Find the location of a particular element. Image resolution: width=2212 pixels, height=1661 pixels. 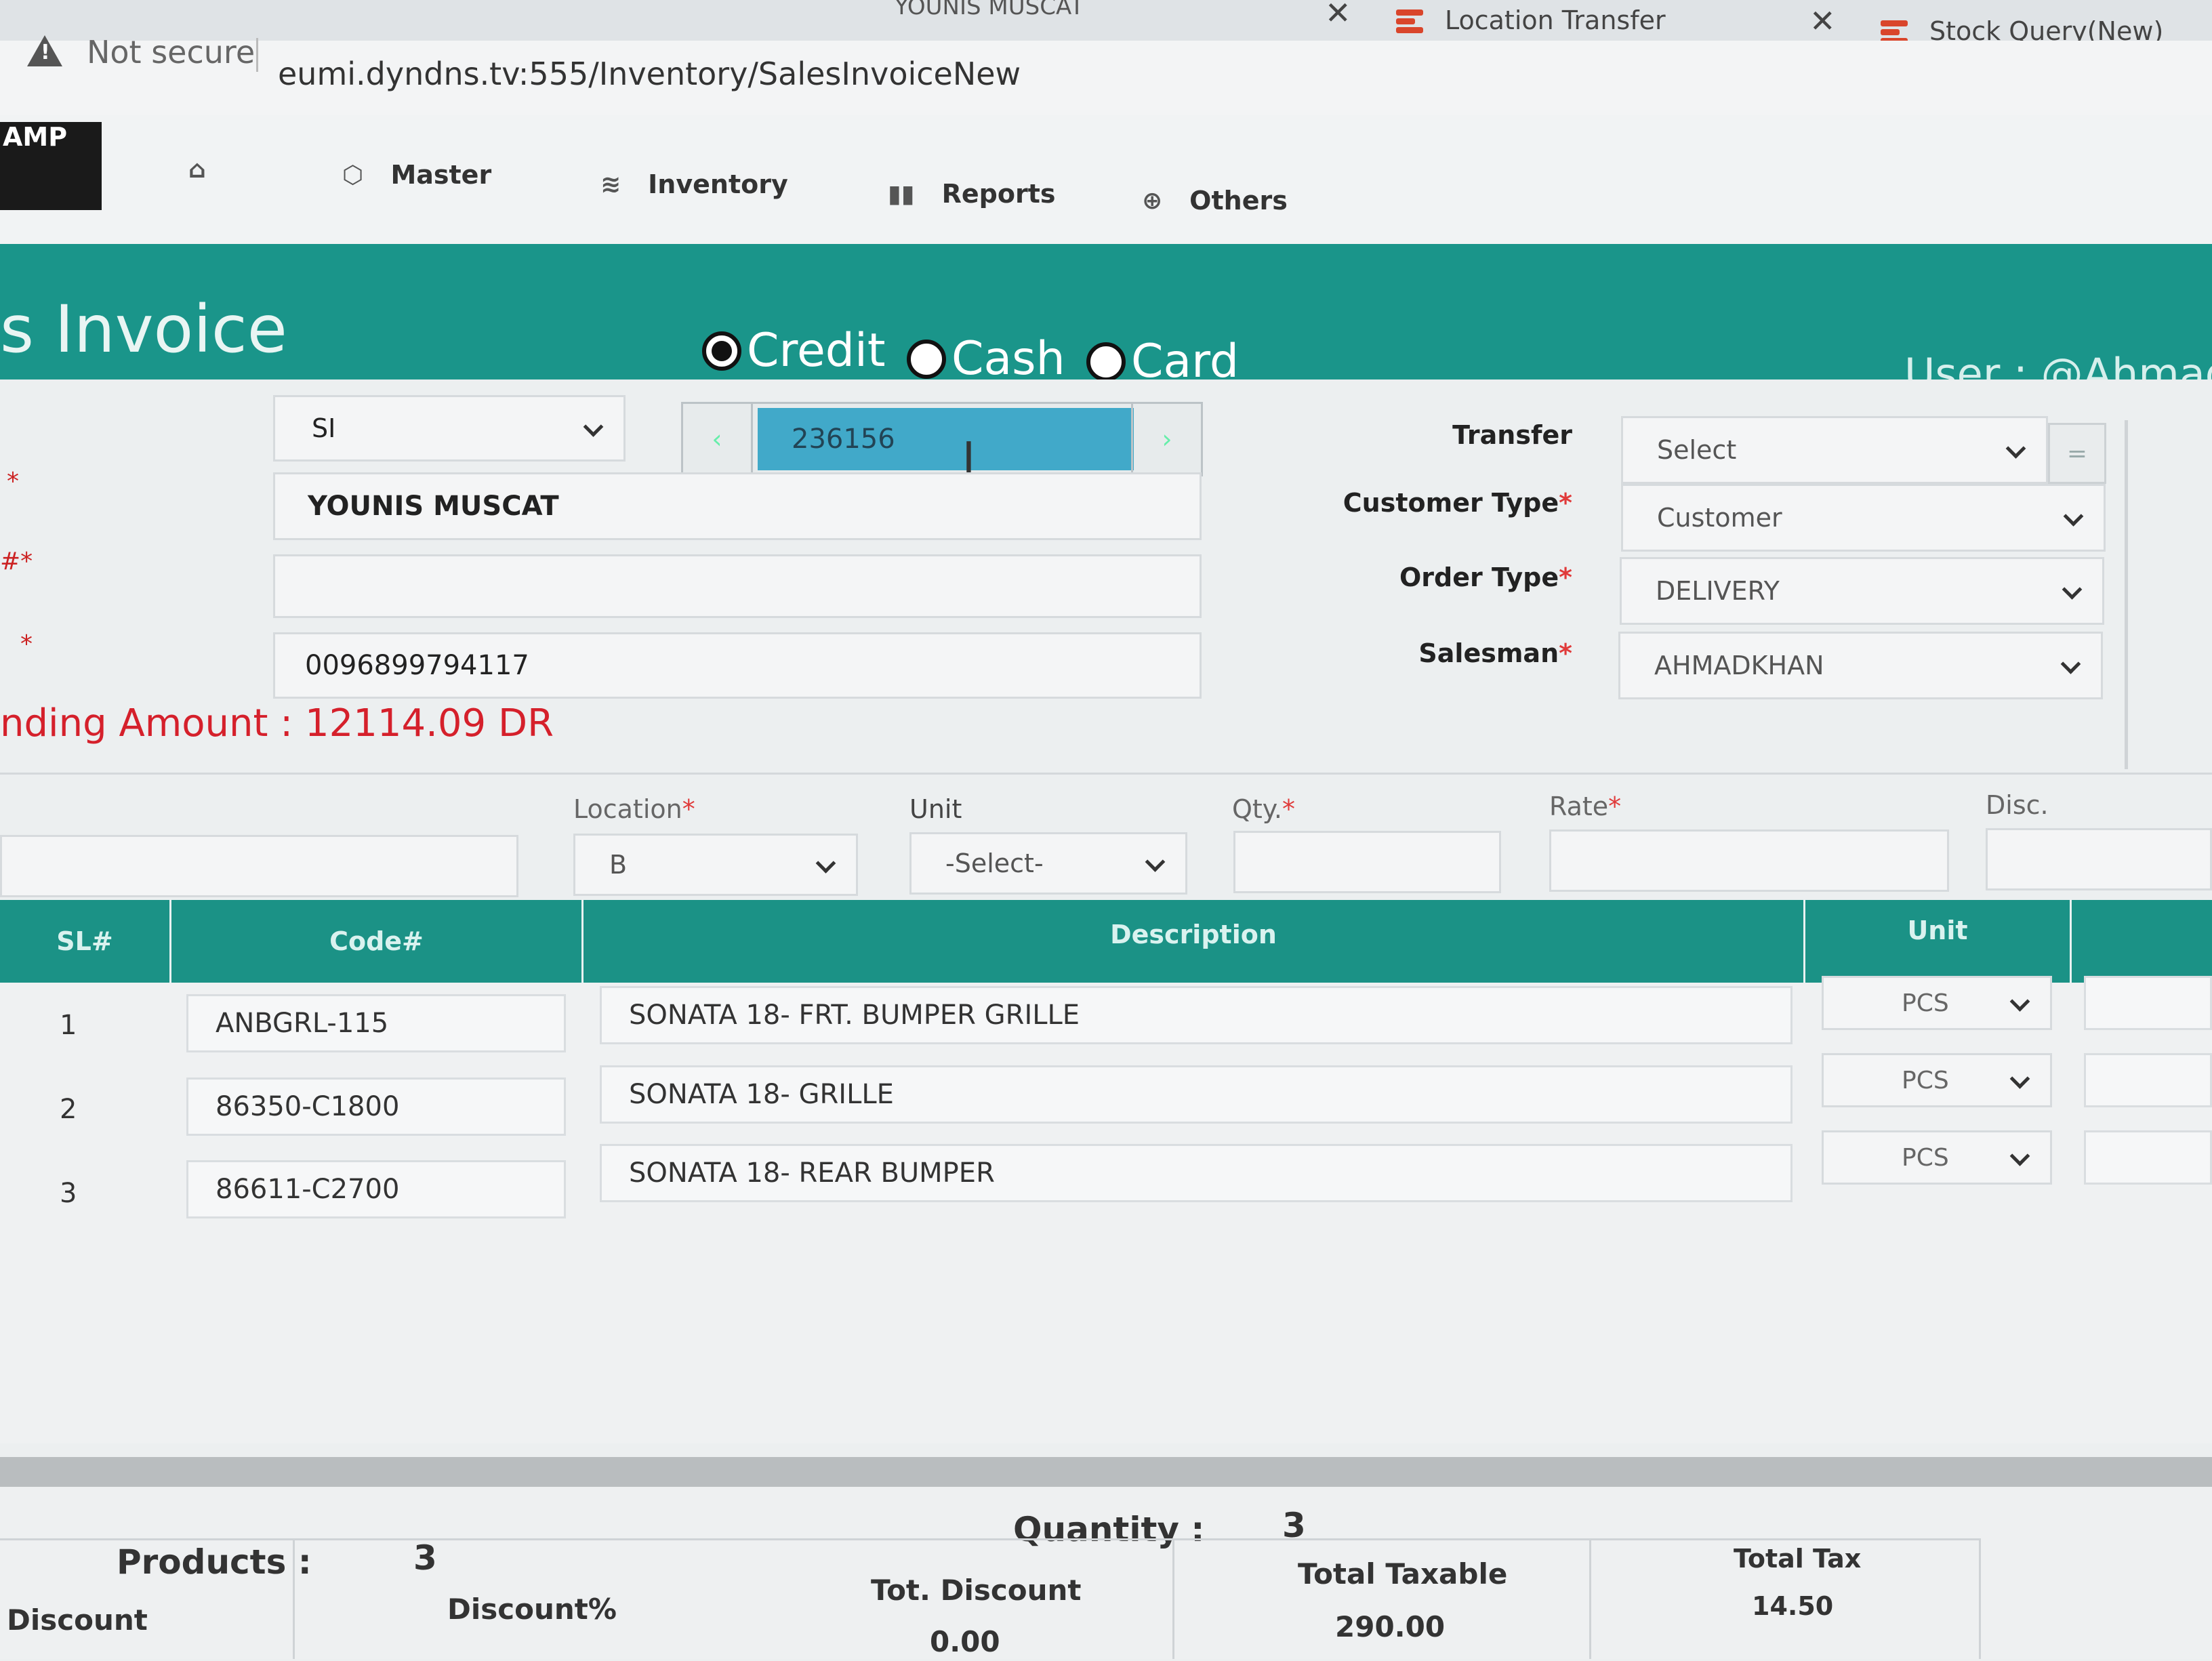

location-label: Location* is located at coordinates (634, 809).